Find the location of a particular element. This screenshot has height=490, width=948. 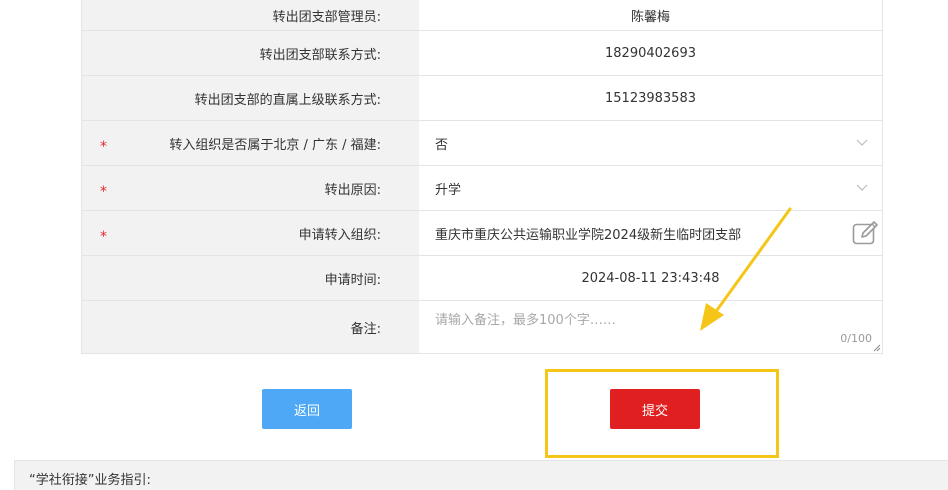

remarks-textarea is located at coordinates (650, 327).